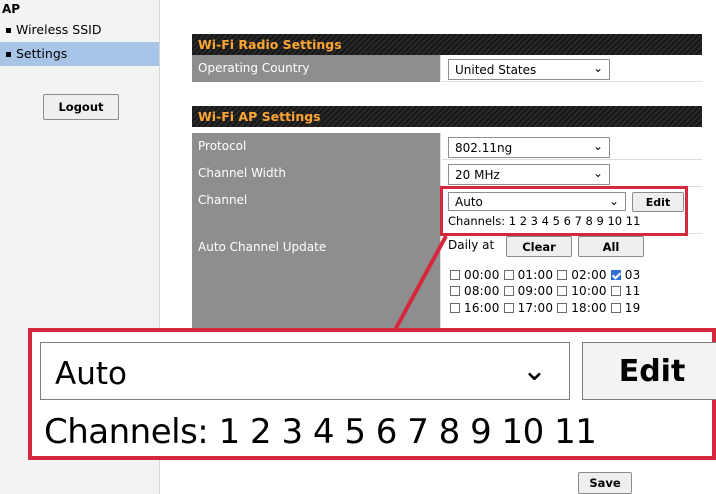 This screenshot has height=494, width=716. I want to click on logout-button: Logout, so click(81, 107).